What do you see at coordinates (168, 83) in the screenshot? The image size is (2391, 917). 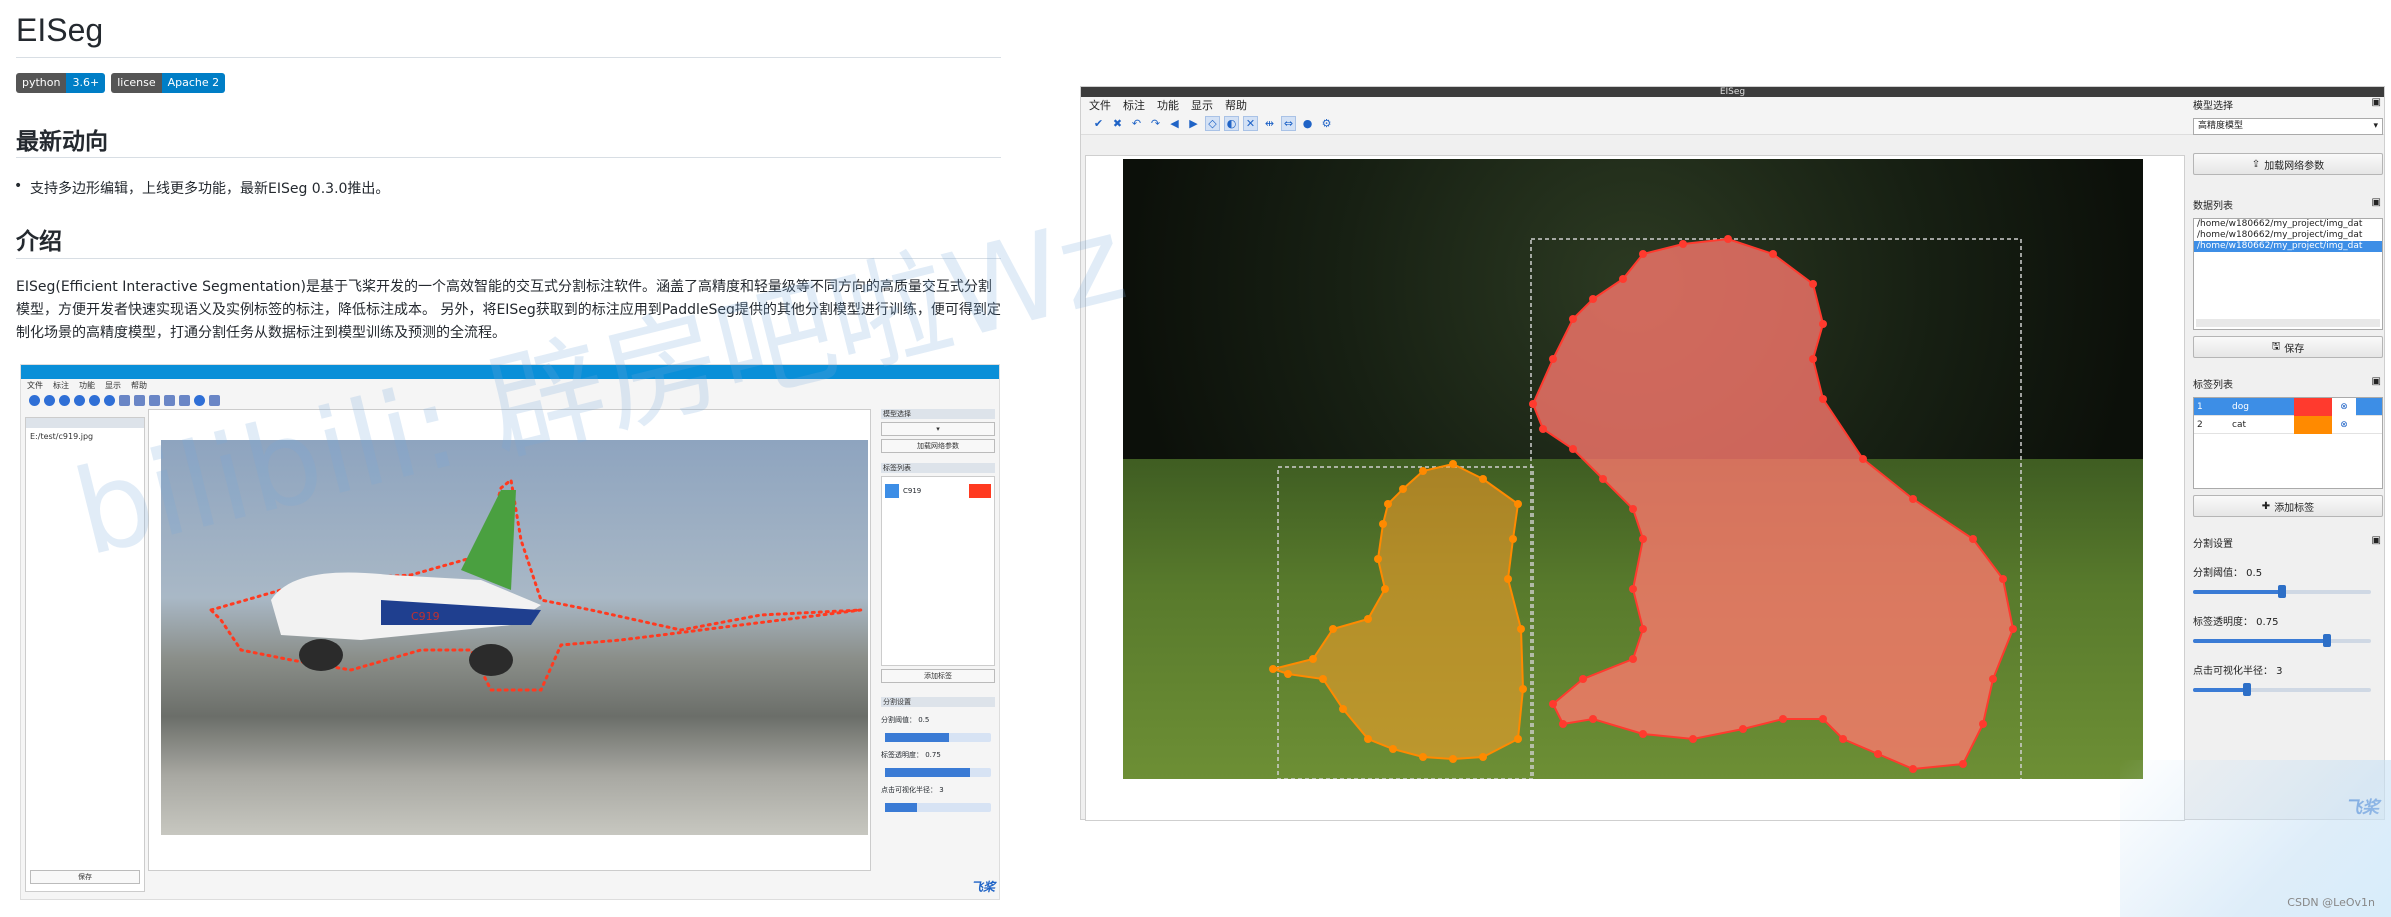 I see `license-badge: license Apache 2` at bounding box center [168, 83].